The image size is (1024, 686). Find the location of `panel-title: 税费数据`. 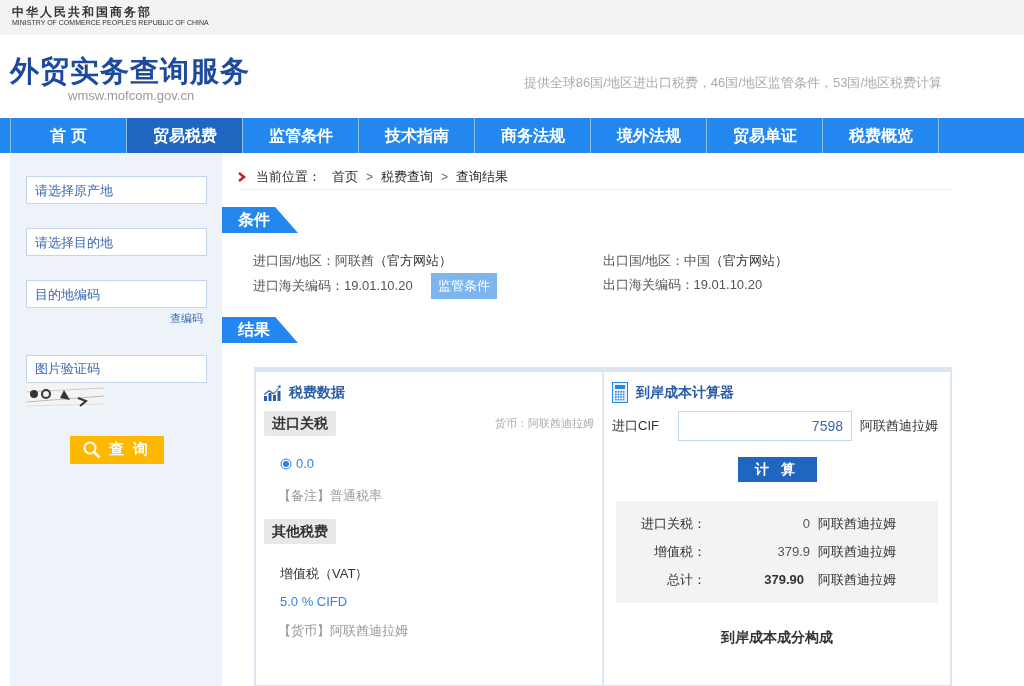

panel-title: 税费数据 is located at coordinates (317, 392).